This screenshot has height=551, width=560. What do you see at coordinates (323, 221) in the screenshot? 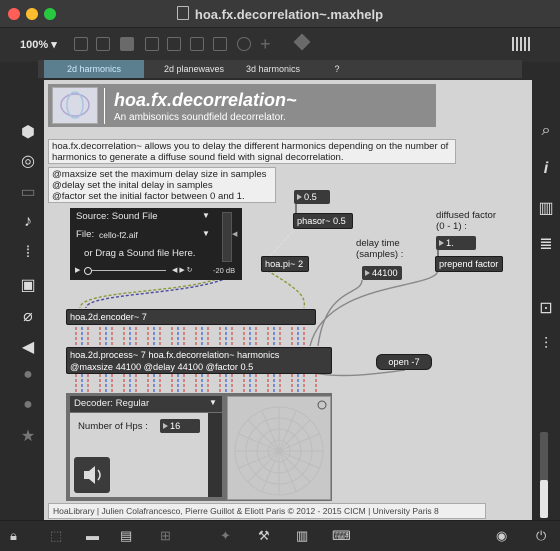
I see `phasor-object: phasor~ 0.5` at bounding box center [323, 221].